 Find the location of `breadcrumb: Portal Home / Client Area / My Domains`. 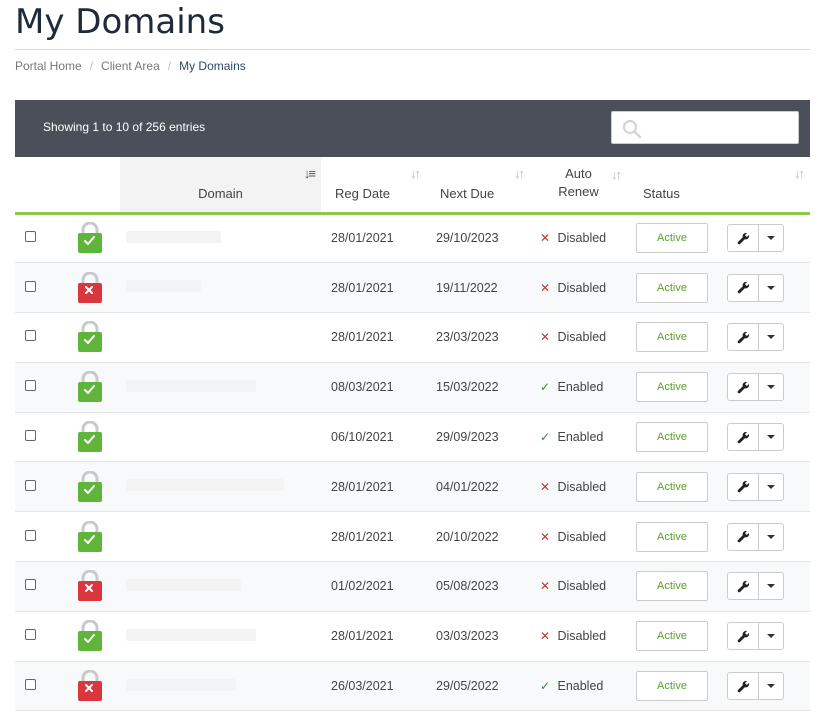

breadcrumb: Portal Home / Client Area / My Domains is located at coordinates (130, 66).